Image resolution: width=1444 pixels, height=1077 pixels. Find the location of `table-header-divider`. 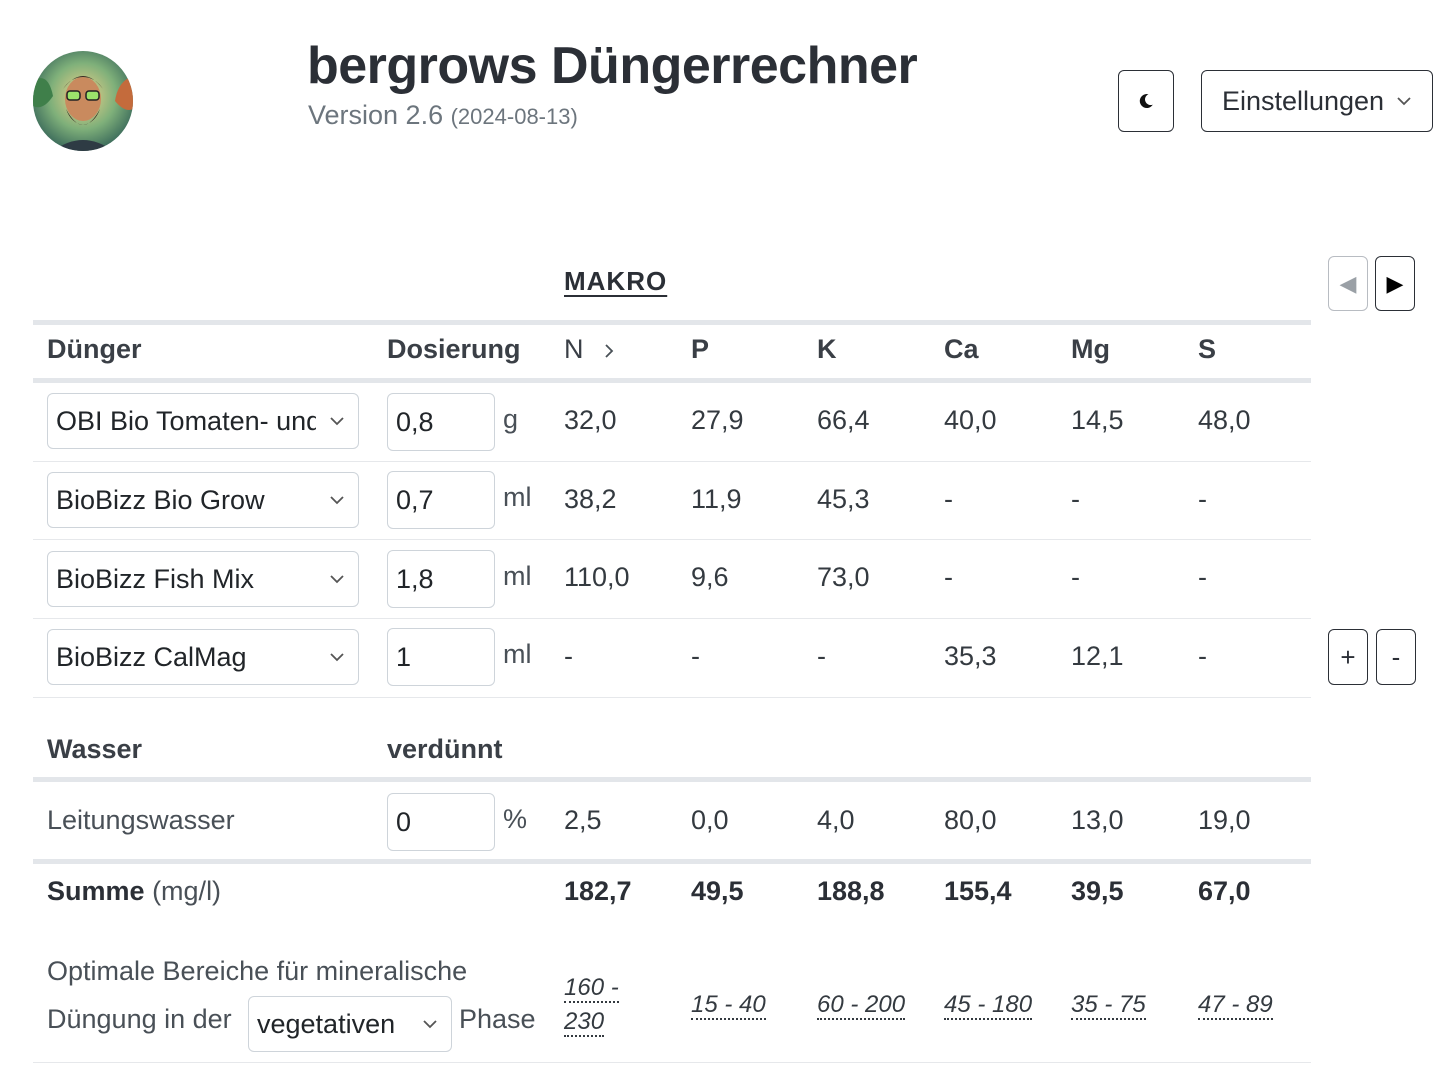

table-header-divider is located at coordinates (672, 380).